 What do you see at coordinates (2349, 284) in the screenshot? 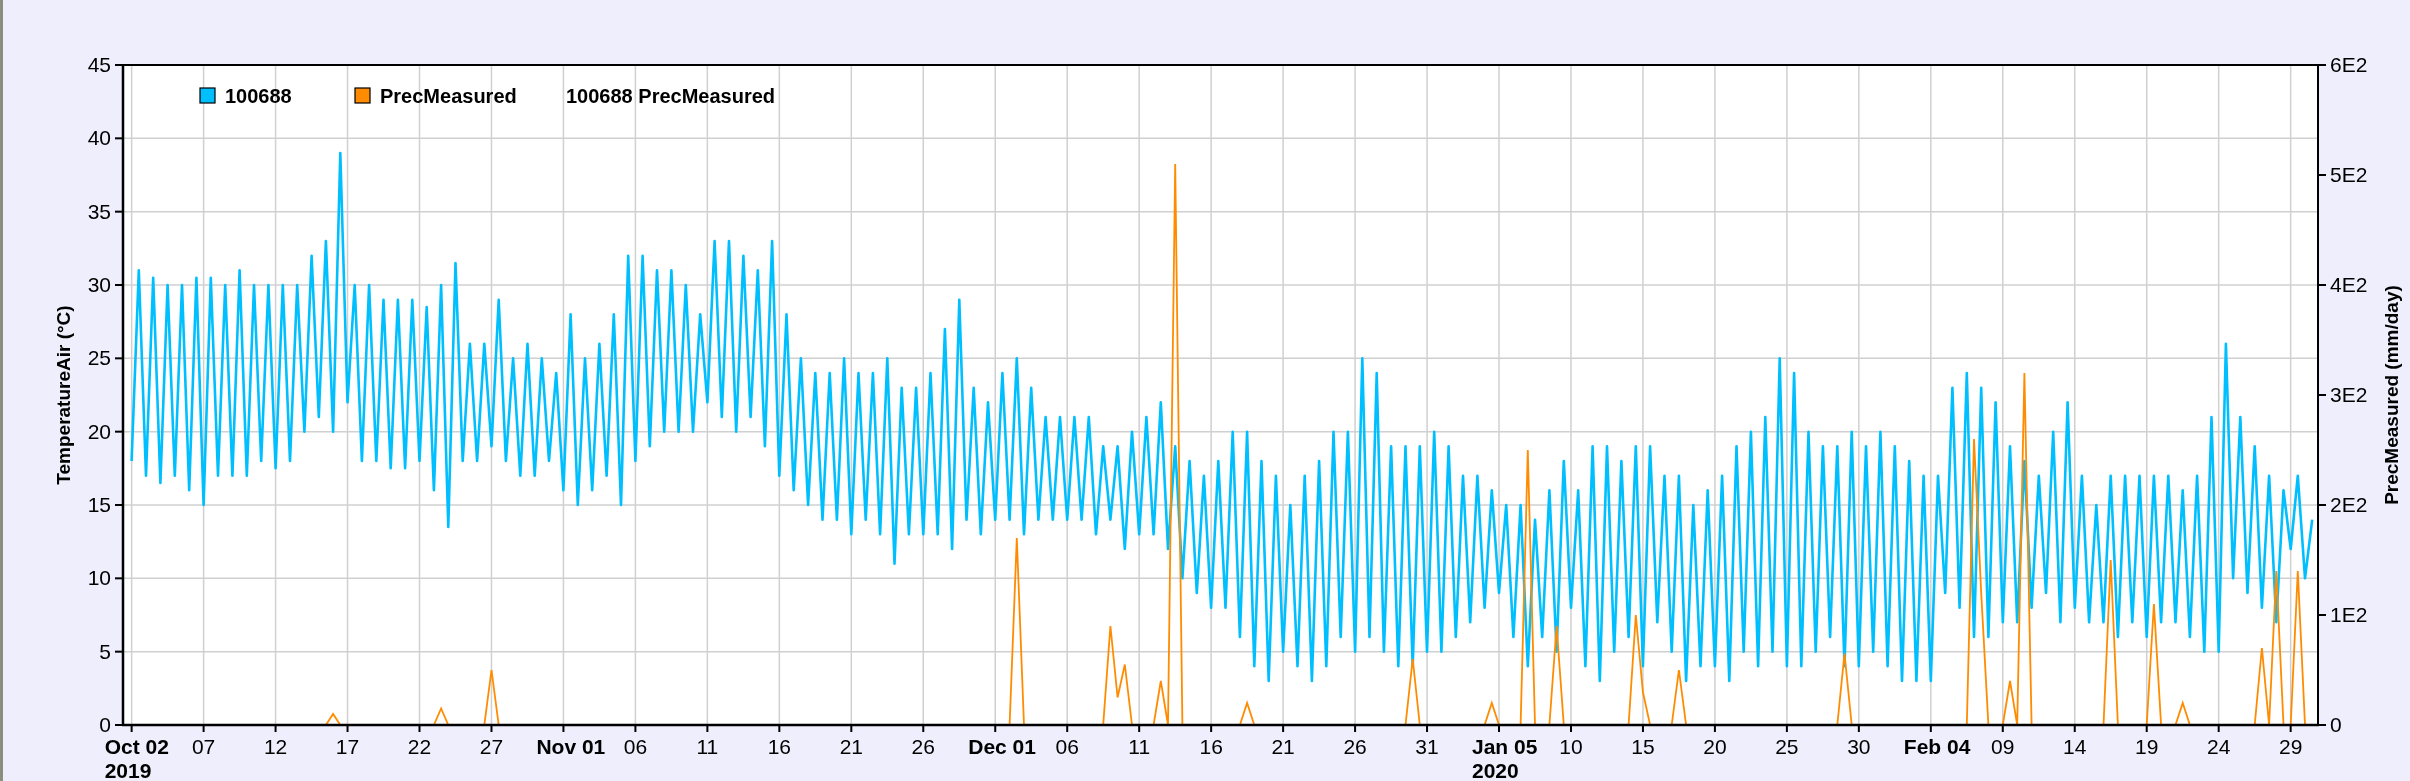
I see `axis-tick-label: 4E2` at bounding box center [2349, 284].